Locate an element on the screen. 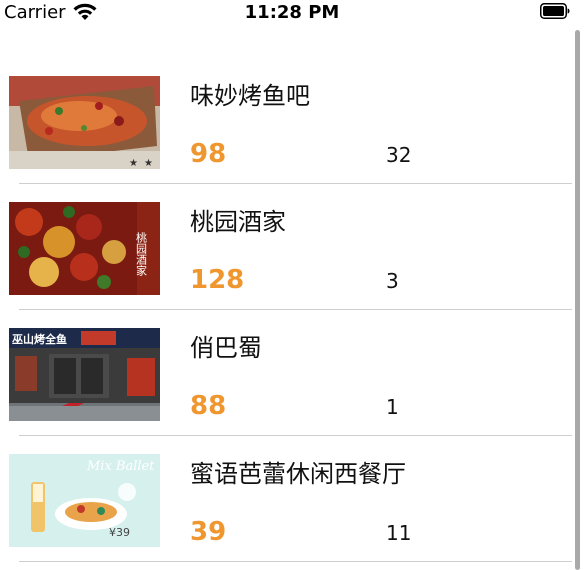  restaurant-price: 128 is located at coordinates (217, 280).